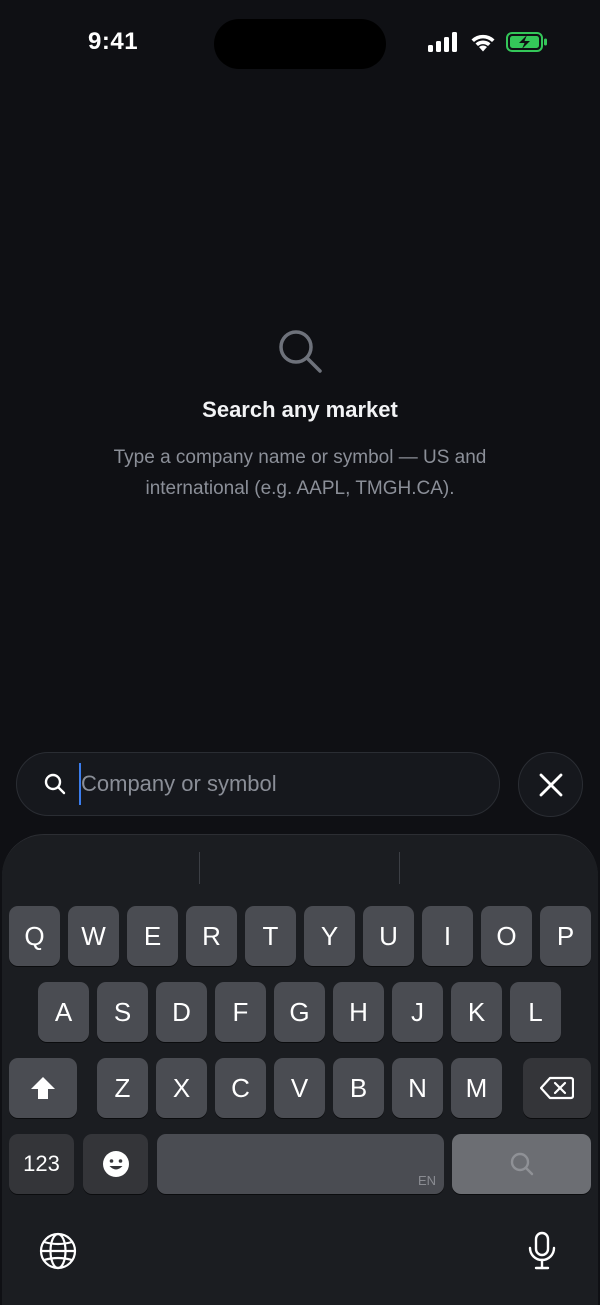 This screenshot has width=600, height=1305. Describe the element at coordinates (240, 1088) in the screenshot. I see `key-c: C` at that location.